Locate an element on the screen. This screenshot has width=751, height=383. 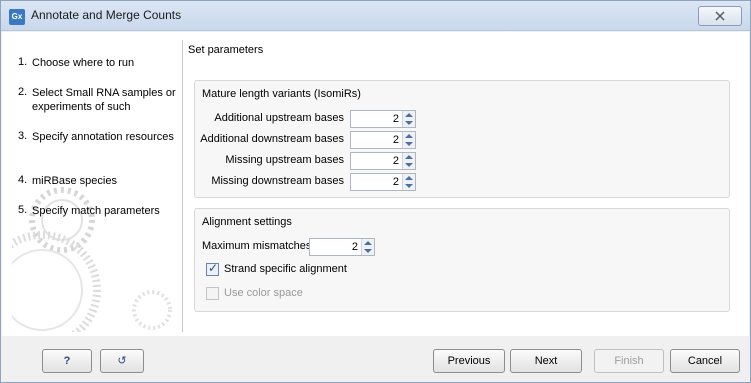
color-space-checkbox is located at coordinates (212, 293).